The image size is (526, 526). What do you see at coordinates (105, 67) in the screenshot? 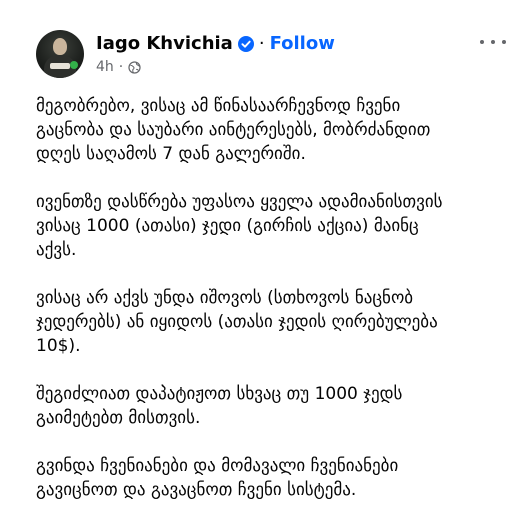
I see `post-timestamp: 4h` at bounding box center [105, 67].